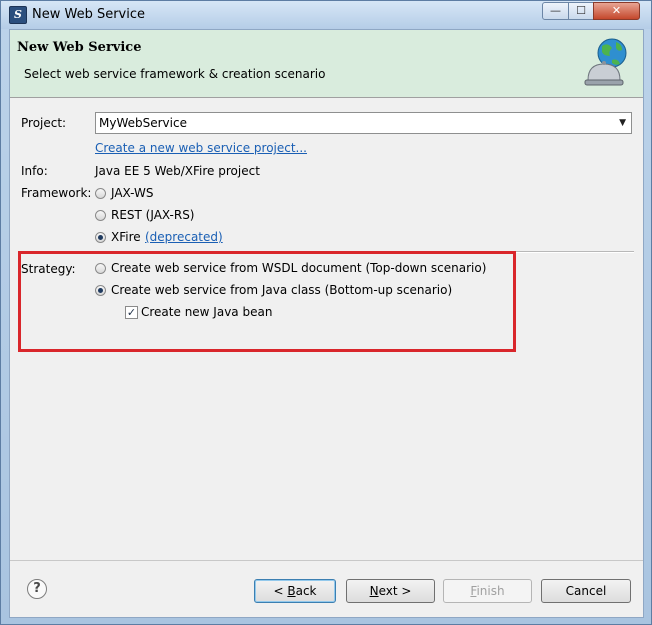 Image resolution: width=652 pixels, height=625 pixels. What do you see at coordinates (395, 591) in the screenshot?
I see `next-rest: ext >` at bounding box center [395, 591].